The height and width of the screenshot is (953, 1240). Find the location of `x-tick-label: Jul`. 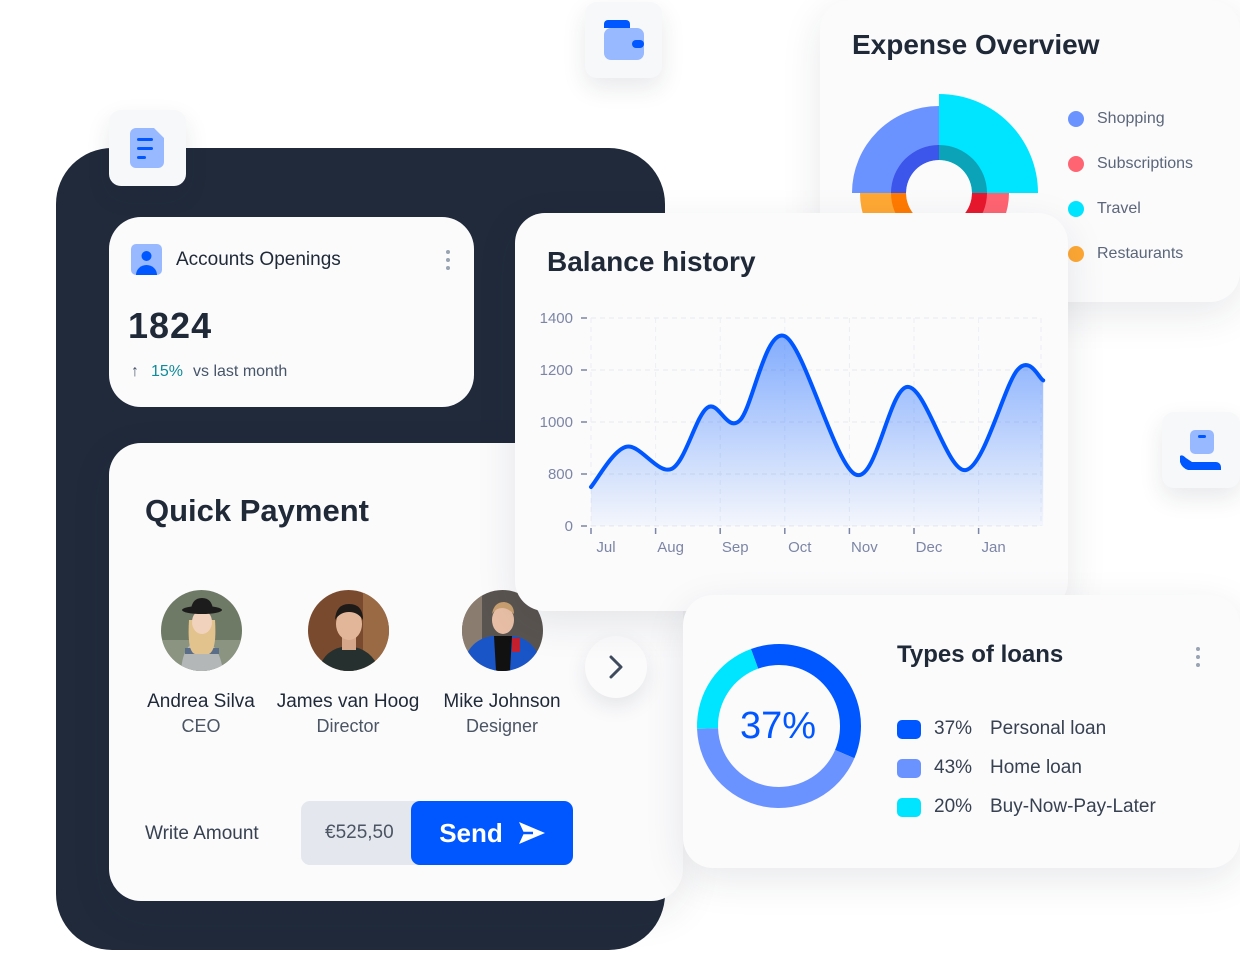

x-tick-label: Jul is located at coordinates (605, 547).